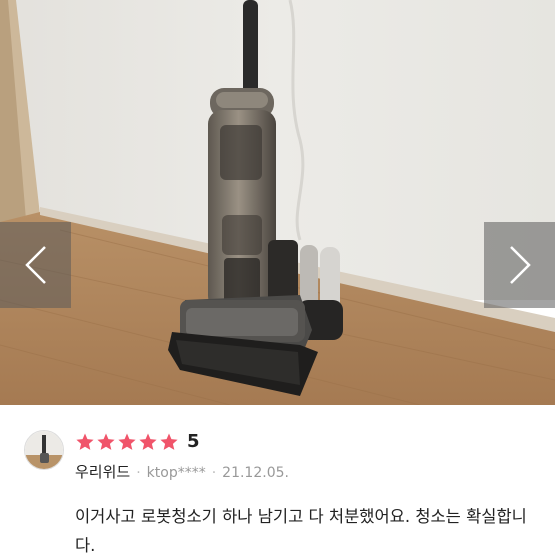 The image size is (555, 560). Describe the element at coordinates (102, 472) in the screenshot. I see `review-author: 우리위드` at that location.